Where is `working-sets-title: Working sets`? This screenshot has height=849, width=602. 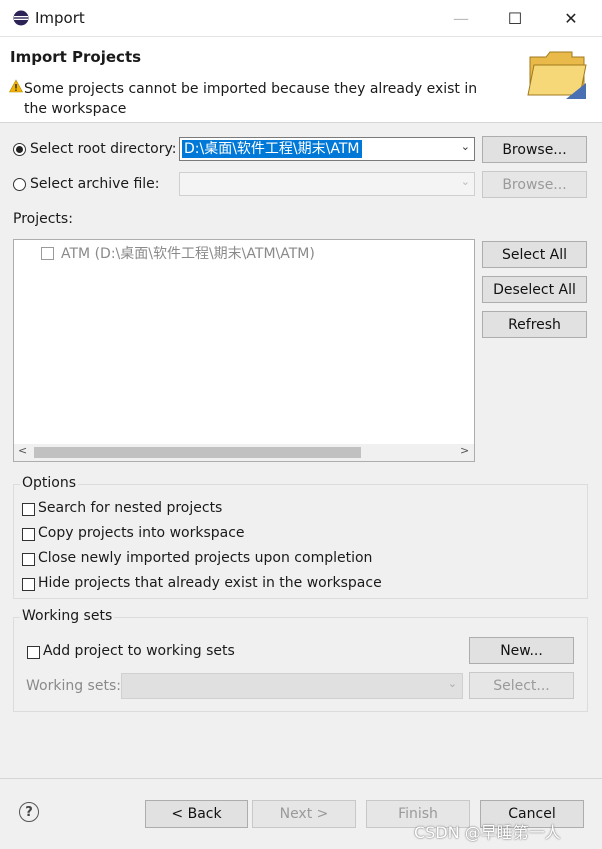 working-sets-title: Working sets is located at coordinates (67, 616).